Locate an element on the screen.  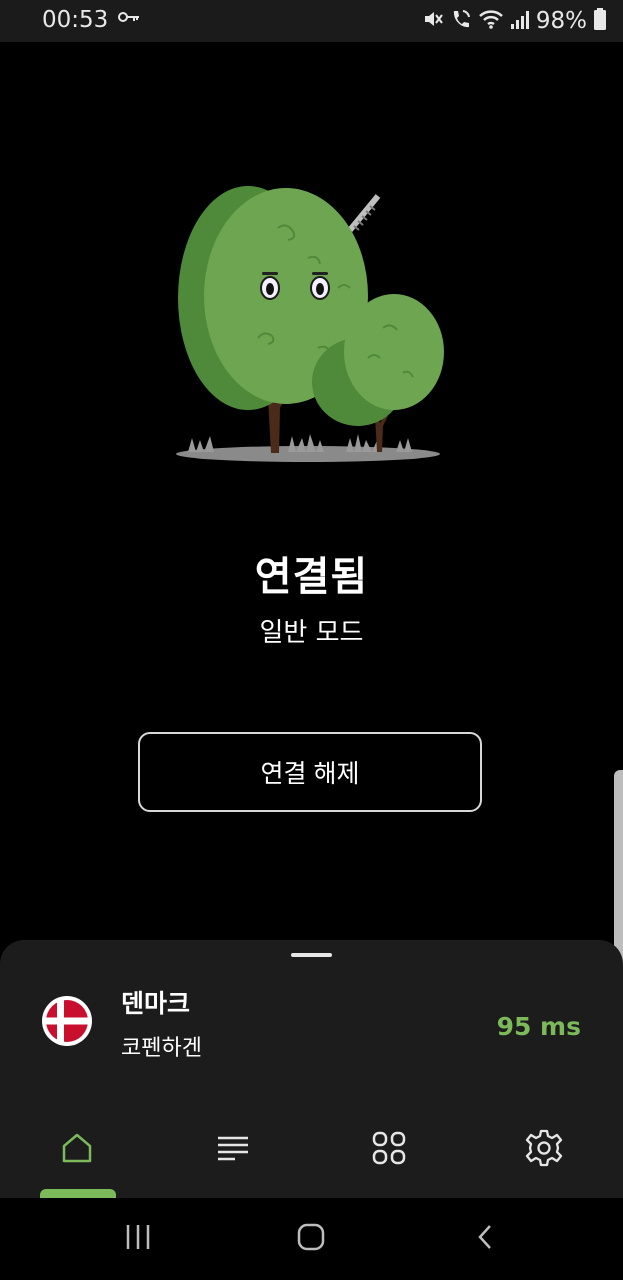
wifi-icon is located at coordinates (491, 21).